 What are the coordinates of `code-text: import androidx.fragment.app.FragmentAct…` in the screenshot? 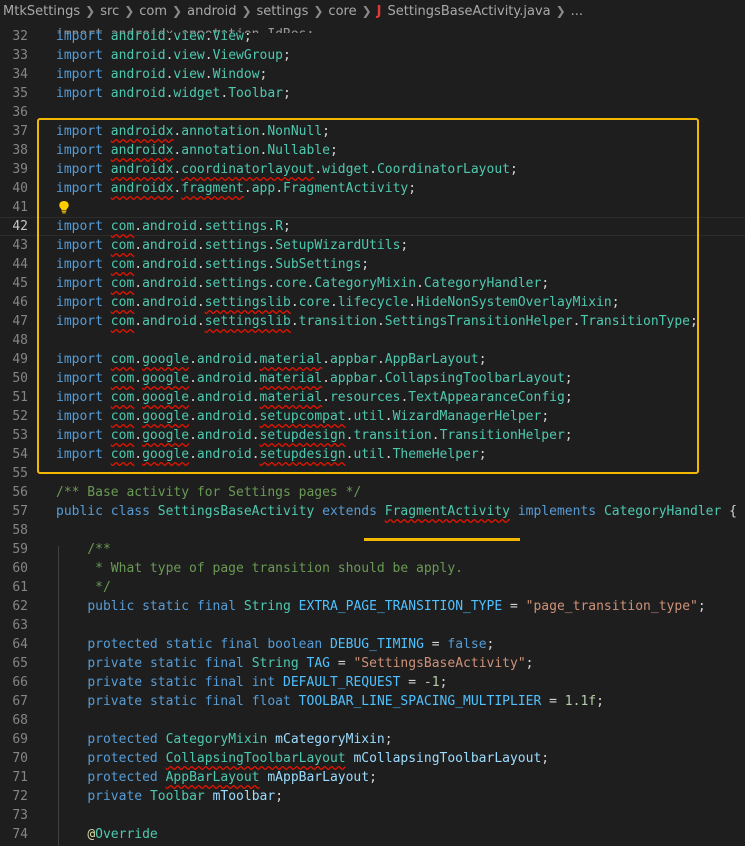 It's located at (236, 188).